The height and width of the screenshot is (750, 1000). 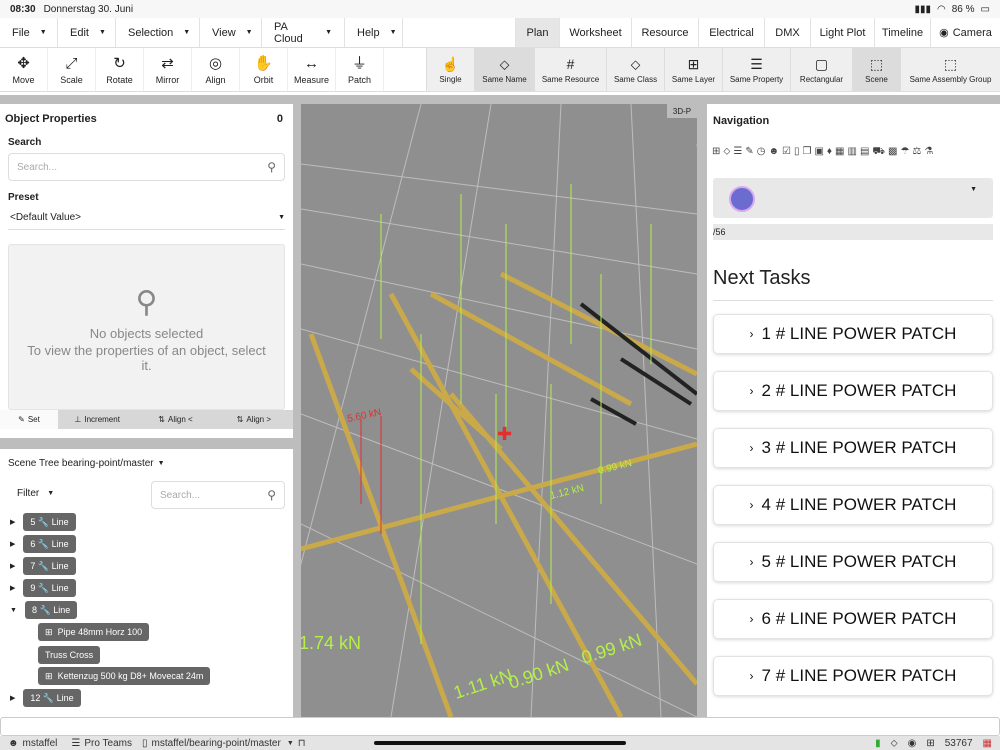 I want to click on orbit-button: ✋ Orbit, so click(x=264, y=69).